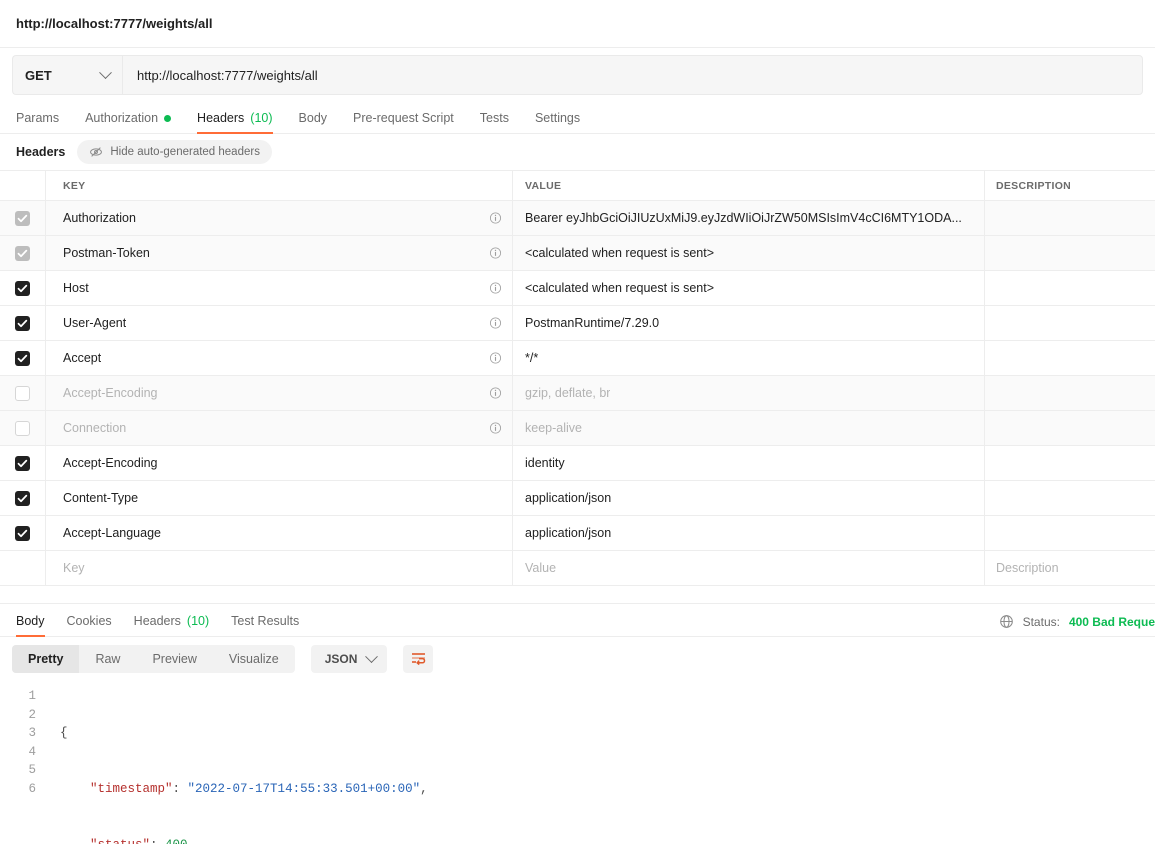  What do you see at coordinates (403, 118) in the screenshot?
I see `tab-label: Pre-request Script` at bounding box center [403, 118].